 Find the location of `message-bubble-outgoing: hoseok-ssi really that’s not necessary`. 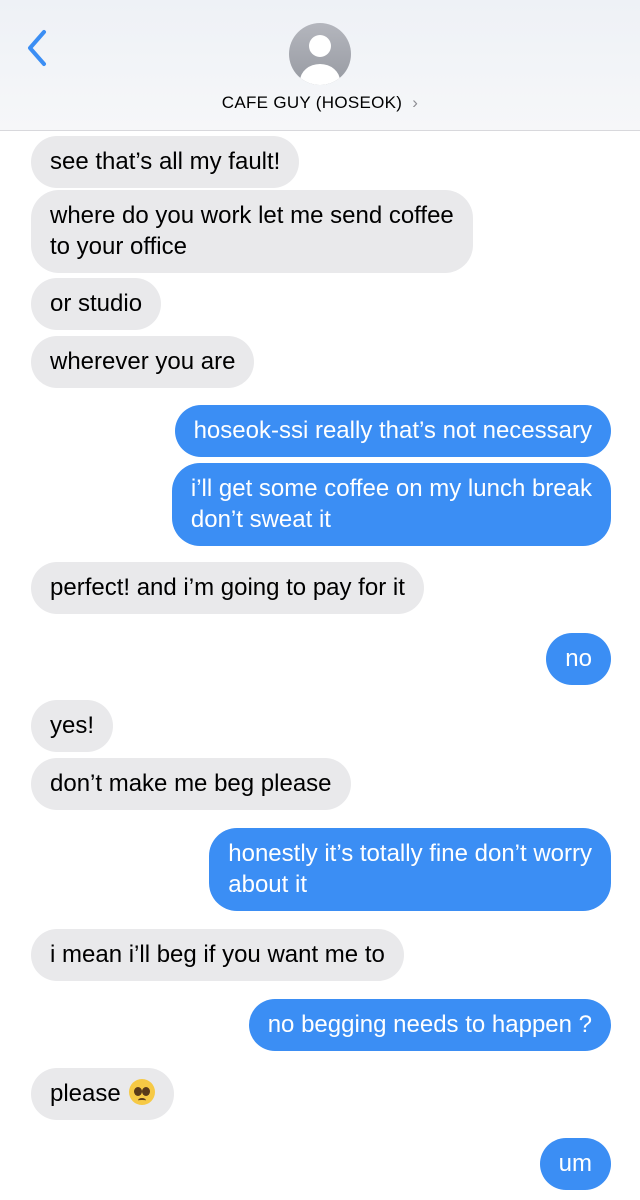

message-bubble-outgoing: hoseok-ssi really that’s not necessary is located at coordinates (392, 431).